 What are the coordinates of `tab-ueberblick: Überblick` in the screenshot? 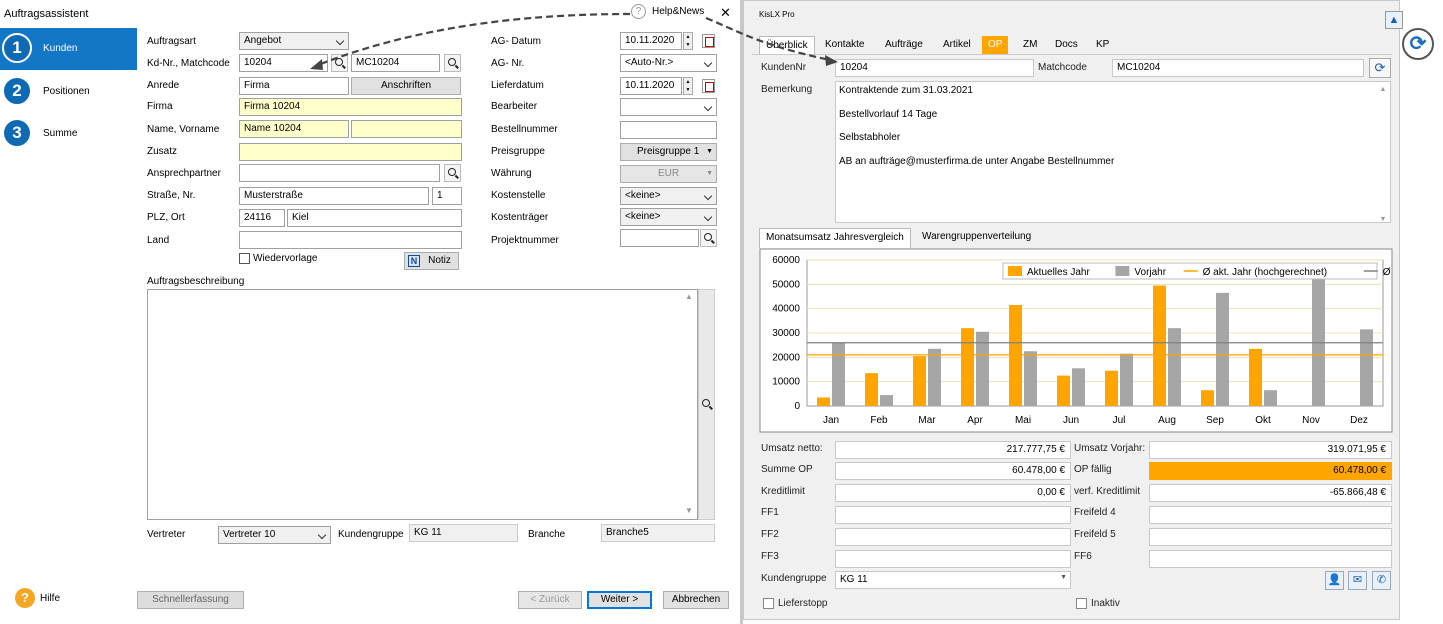 It's located at (787, 45).